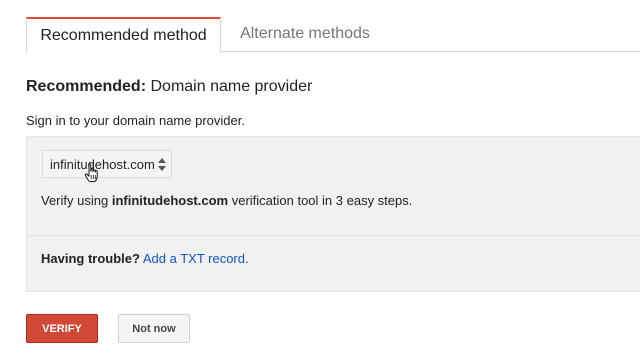 The height and width of the screenshot is (360, 640). I want to click on method-tabs: Recommended method Alternate methods, so click(320, 35).